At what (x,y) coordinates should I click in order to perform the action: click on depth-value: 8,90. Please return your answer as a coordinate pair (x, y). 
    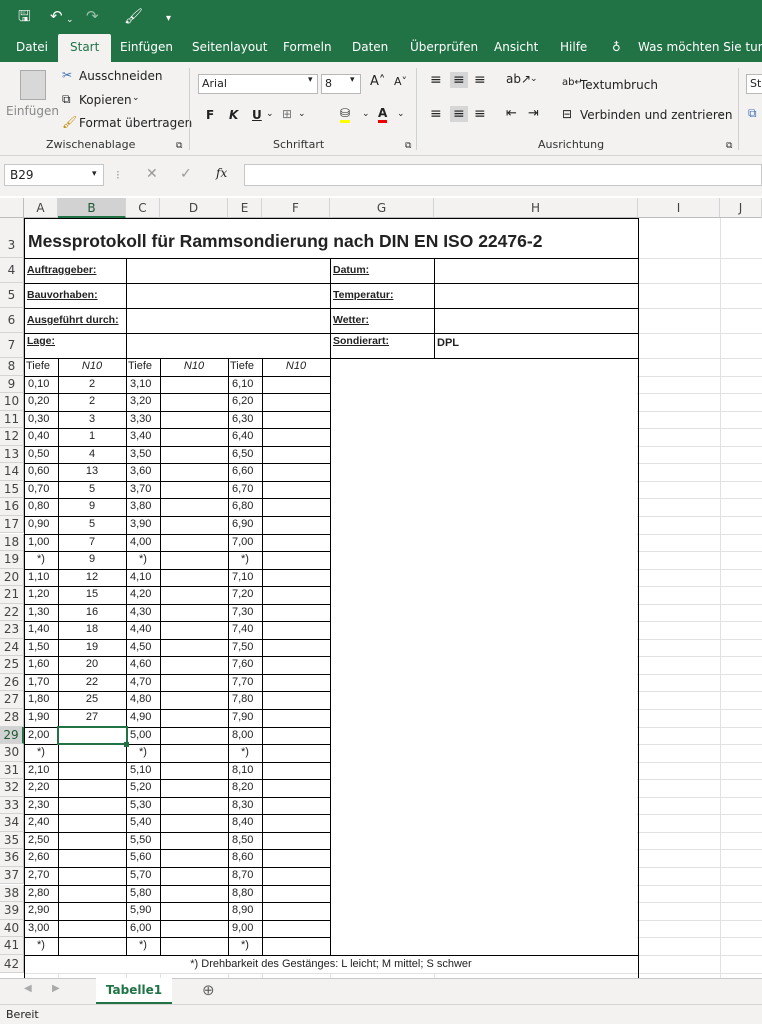
    Looking at the image, I should click on (245, 911).